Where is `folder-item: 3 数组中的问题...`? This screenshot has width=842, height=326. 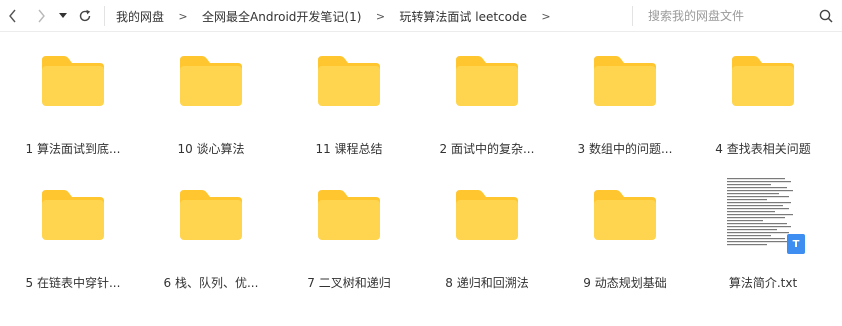 folder-item: 3 数组中的问题... is located at coordinates (625, 96).